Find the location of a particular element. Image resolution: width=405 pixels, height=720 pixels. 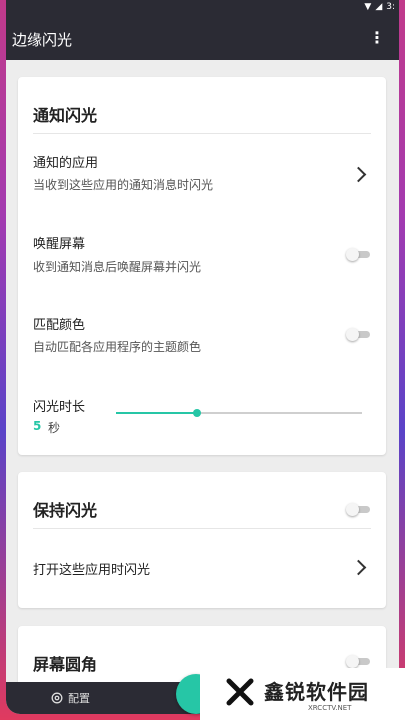

app-bar: 边缘闪光 ⋮ is located at coordinates (202, 38).